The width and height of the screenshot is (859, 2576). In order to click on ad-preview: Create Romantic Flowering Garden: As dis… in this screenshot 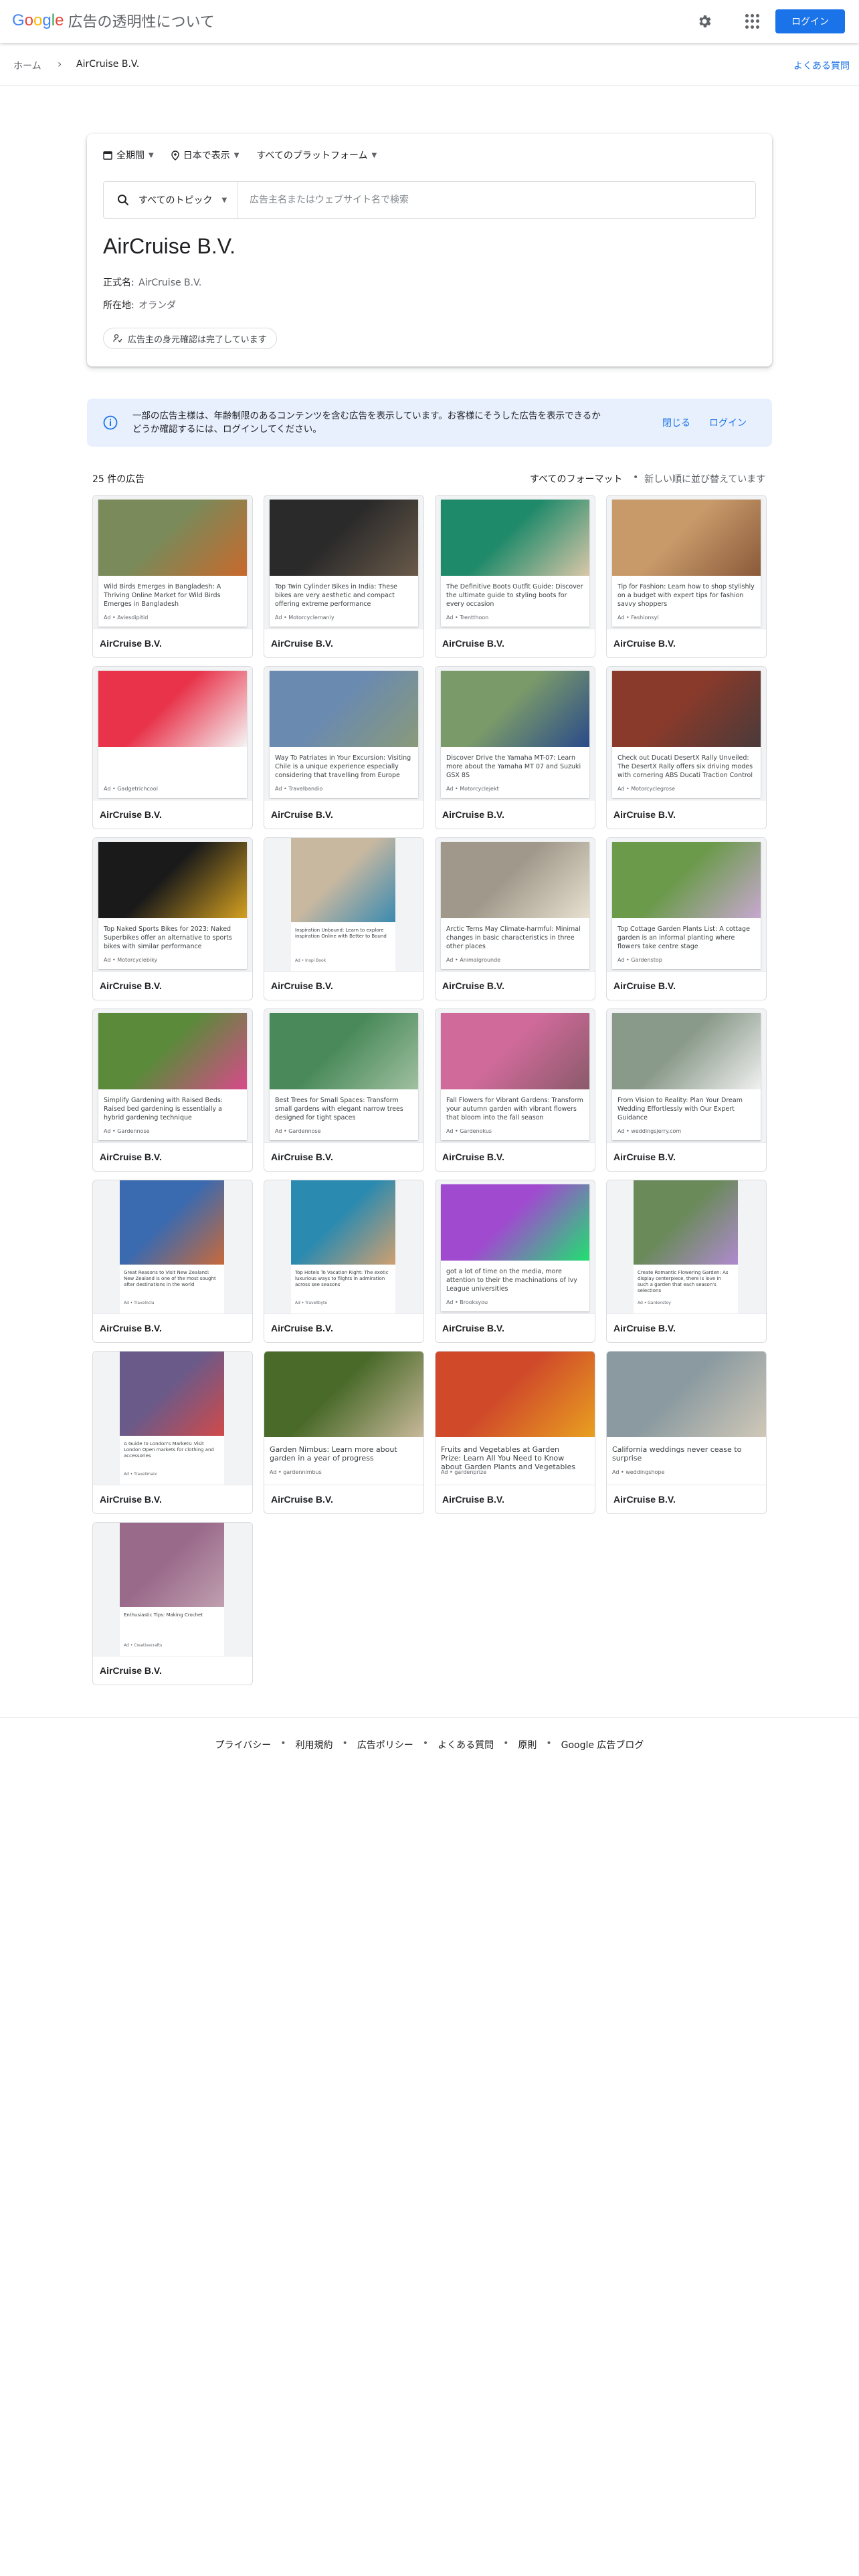, I will do `click(686, 1247)`.